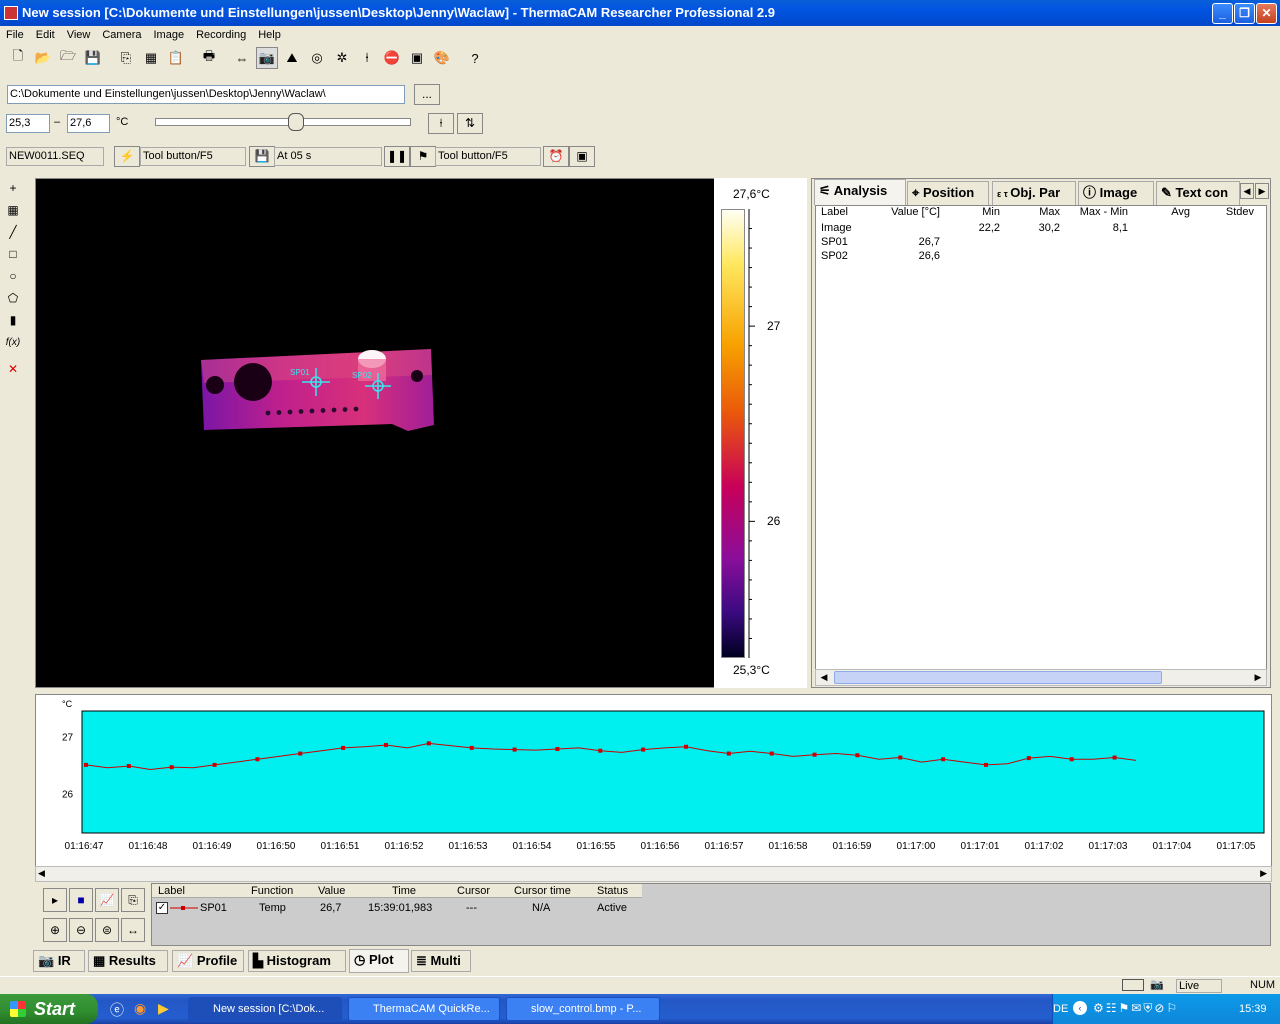  Describe the element at coordinates (55, 930) in the screenshot. I see `zoom-in-icon: ⊕` at that location.